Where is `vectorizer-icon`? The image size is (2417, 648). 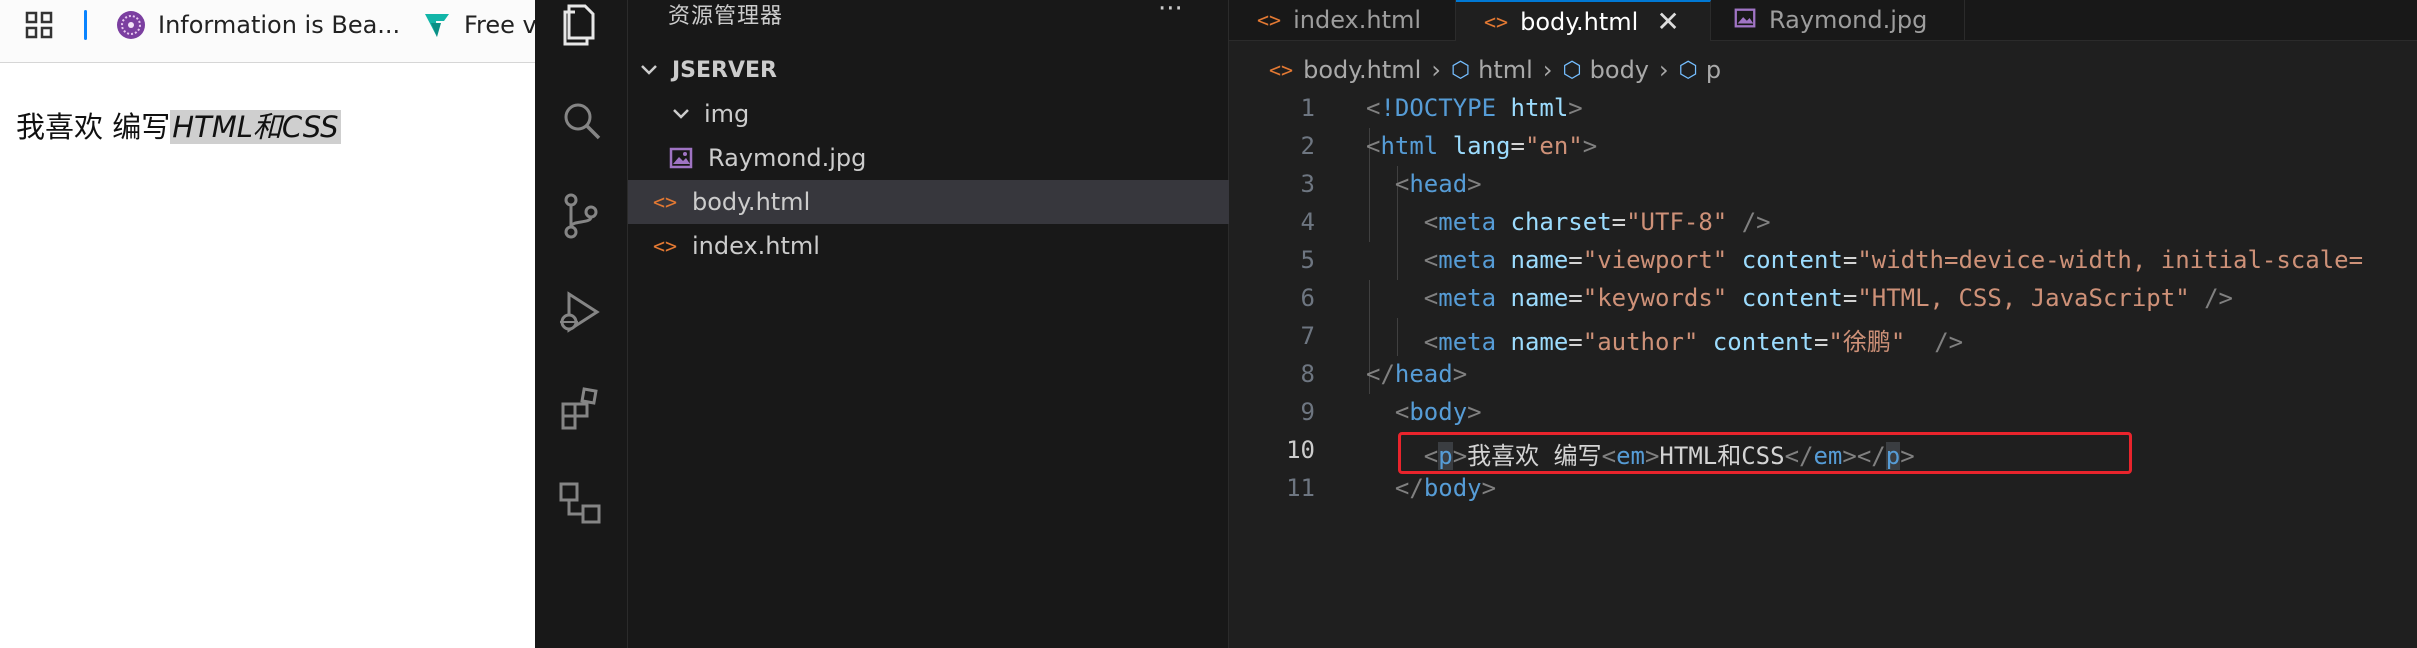 vectorizer-icon is located at coordinates (437, 25).